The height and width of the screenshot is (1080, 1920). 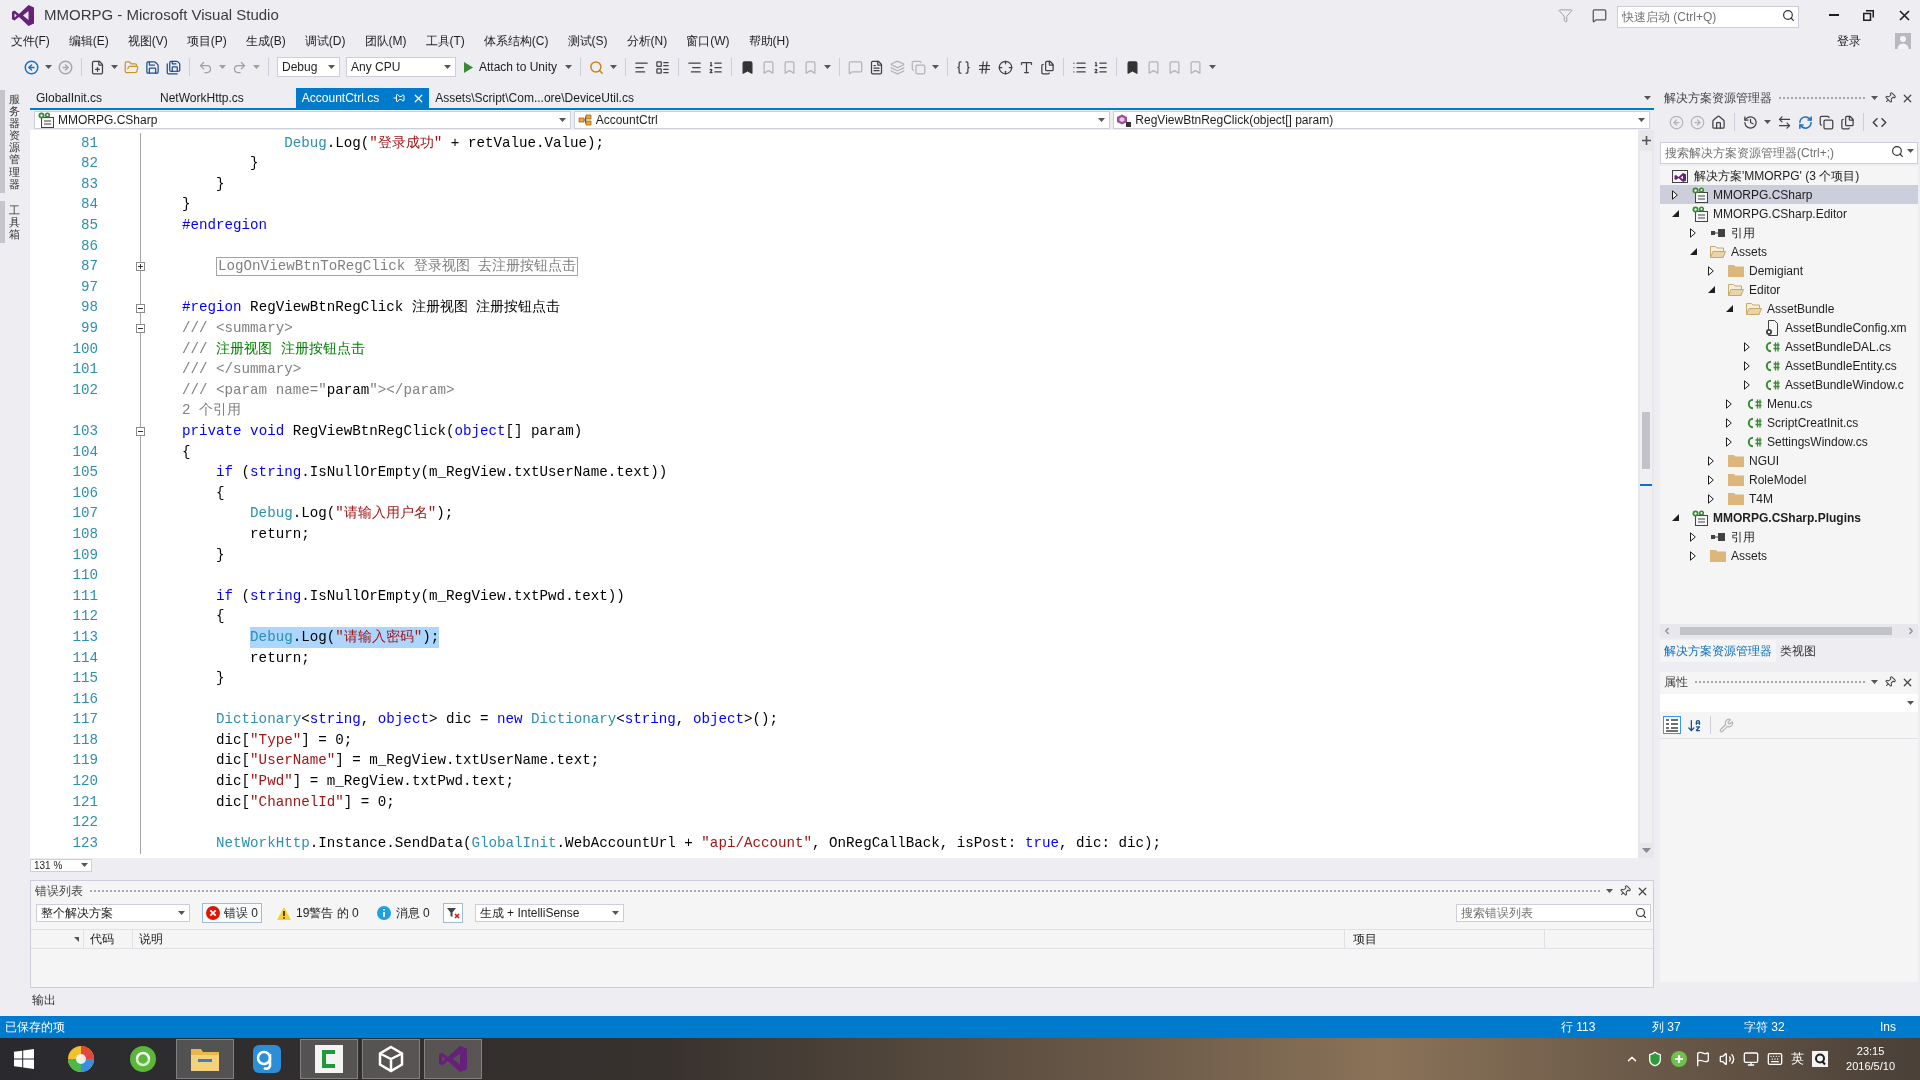 I want to click on vertical-scrollbar, so click(x=1646, y=497).